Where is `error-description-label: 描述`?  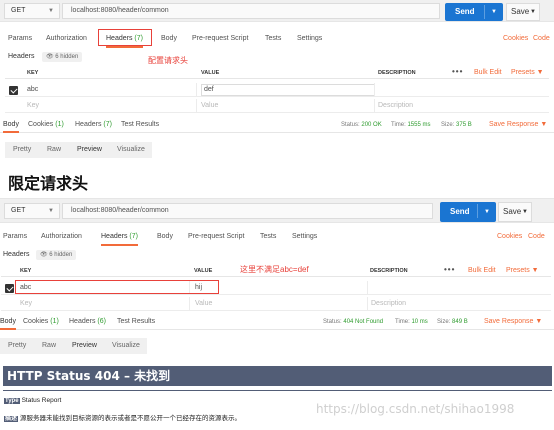
error-description-label: 描述 is located at coordinates (11, 419).